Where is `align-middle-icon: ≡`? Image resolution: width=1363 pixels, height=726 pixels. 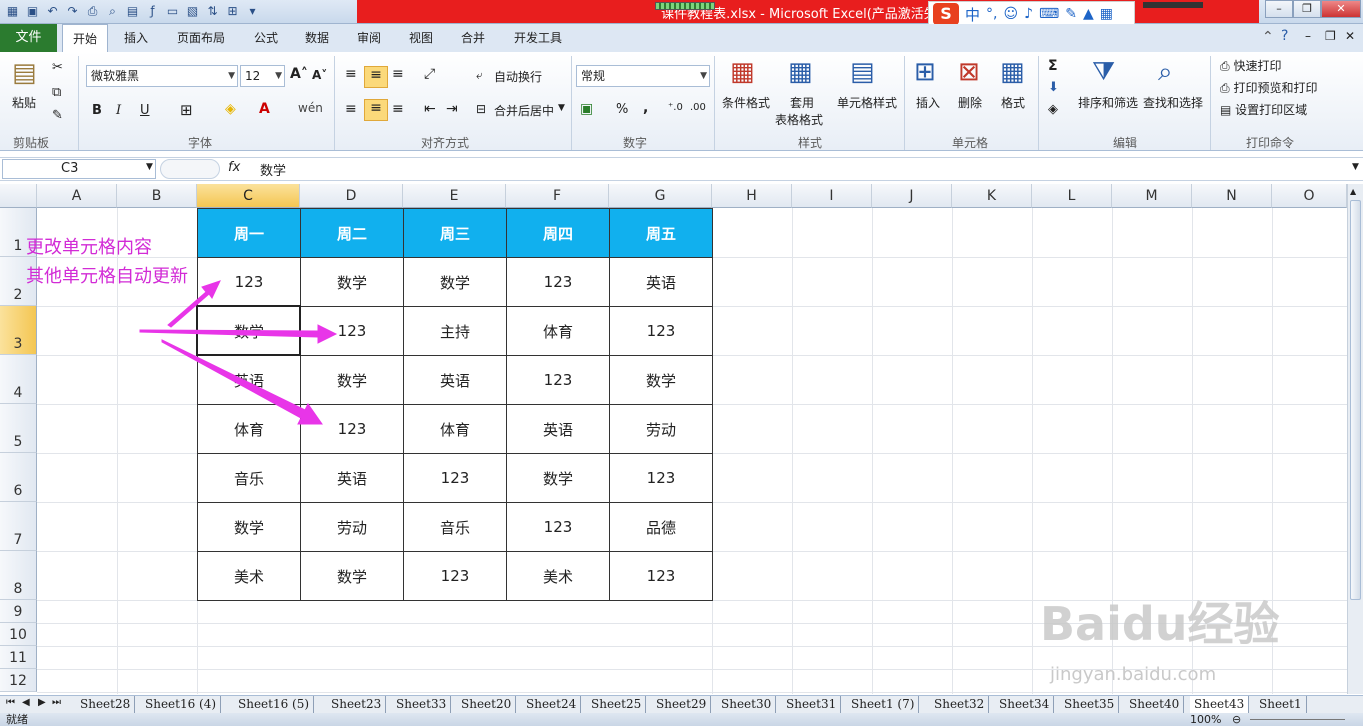
align-middle-icon: ≡ is located at coordinates (376, 77).